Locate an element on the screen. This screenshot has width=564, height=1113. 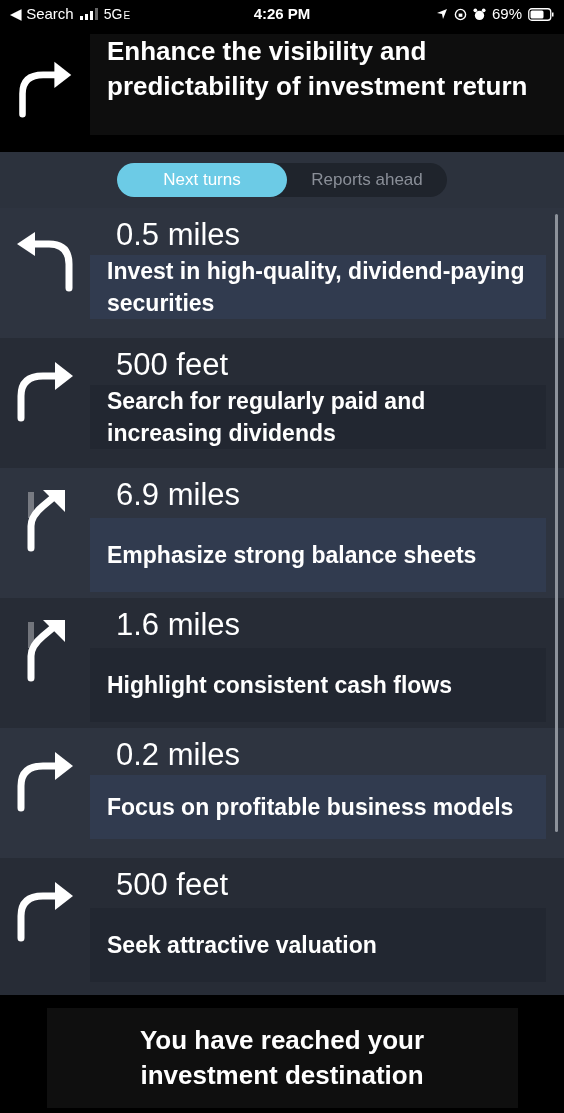
clock: 4:26 PM is located at coordinates (282, 13).